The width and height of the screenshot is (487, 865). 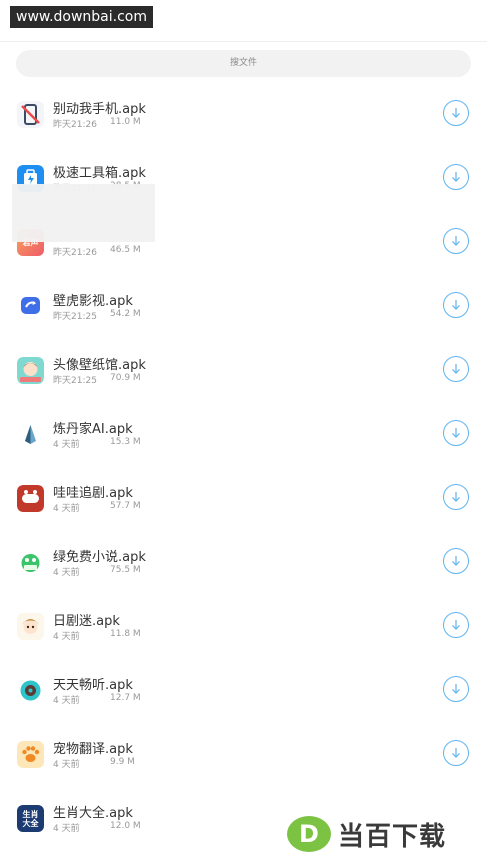 I want to click on file-size: 11.0 M, so click(x=125, y=122).